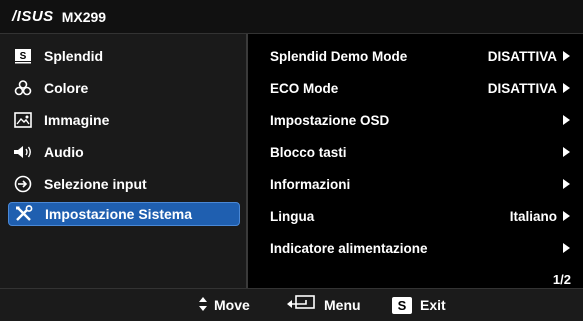  Describe the element at coordinates (84, 16) in the screenshot. I see `model-name: MX299` at that location.